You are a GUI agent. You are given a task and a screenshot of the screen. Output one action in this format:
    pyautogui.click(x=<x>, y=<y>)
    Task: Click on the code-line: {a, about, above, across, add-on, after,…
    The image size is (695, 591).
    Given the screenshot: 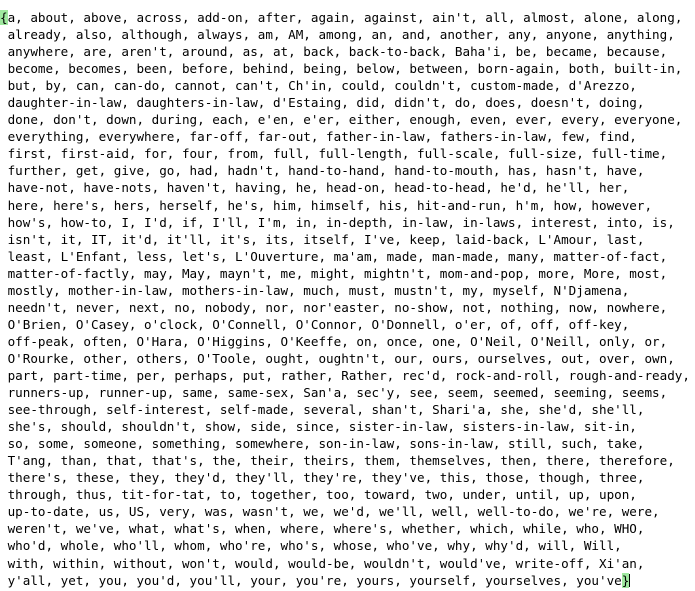 What is the action you would take?
    pyautogui.click(x=345, y=17)
    